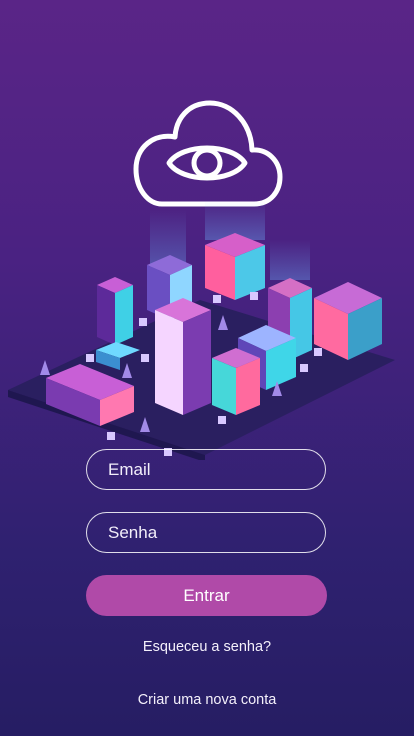  What do you see at coordinates (206, 532) in the screenshot?
I see `password-field` at bounding box center [206, 532].